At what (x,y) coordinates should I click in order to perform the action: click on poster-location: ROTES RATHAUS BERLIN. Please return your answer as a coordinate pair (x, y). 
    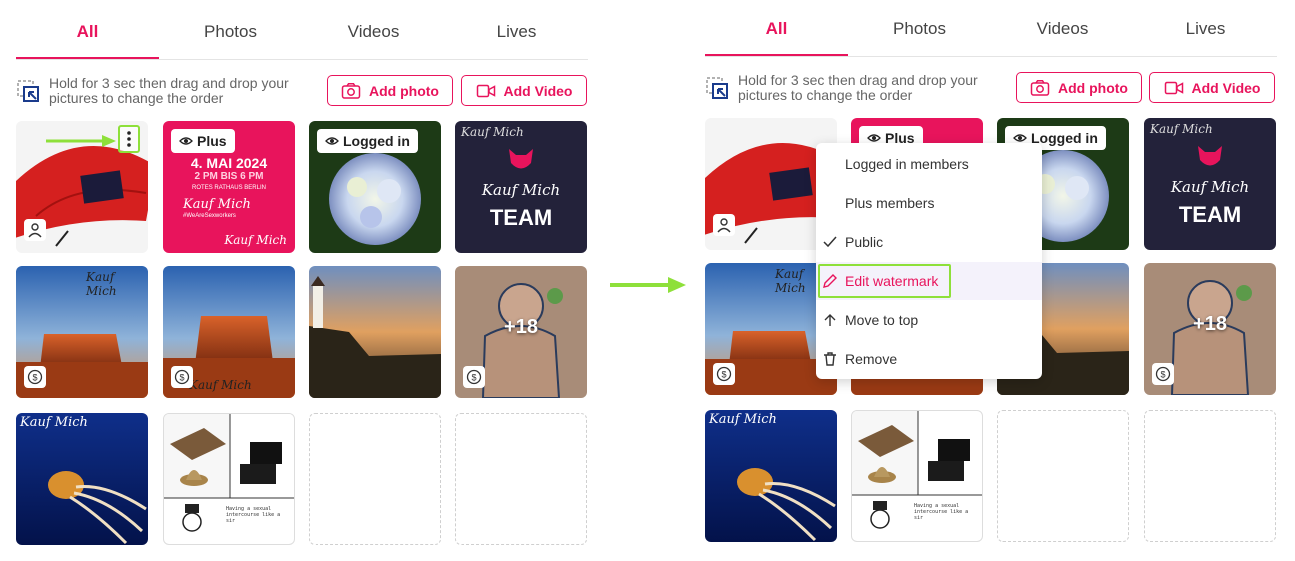
    Looking at the image, I should click on (229, 188).